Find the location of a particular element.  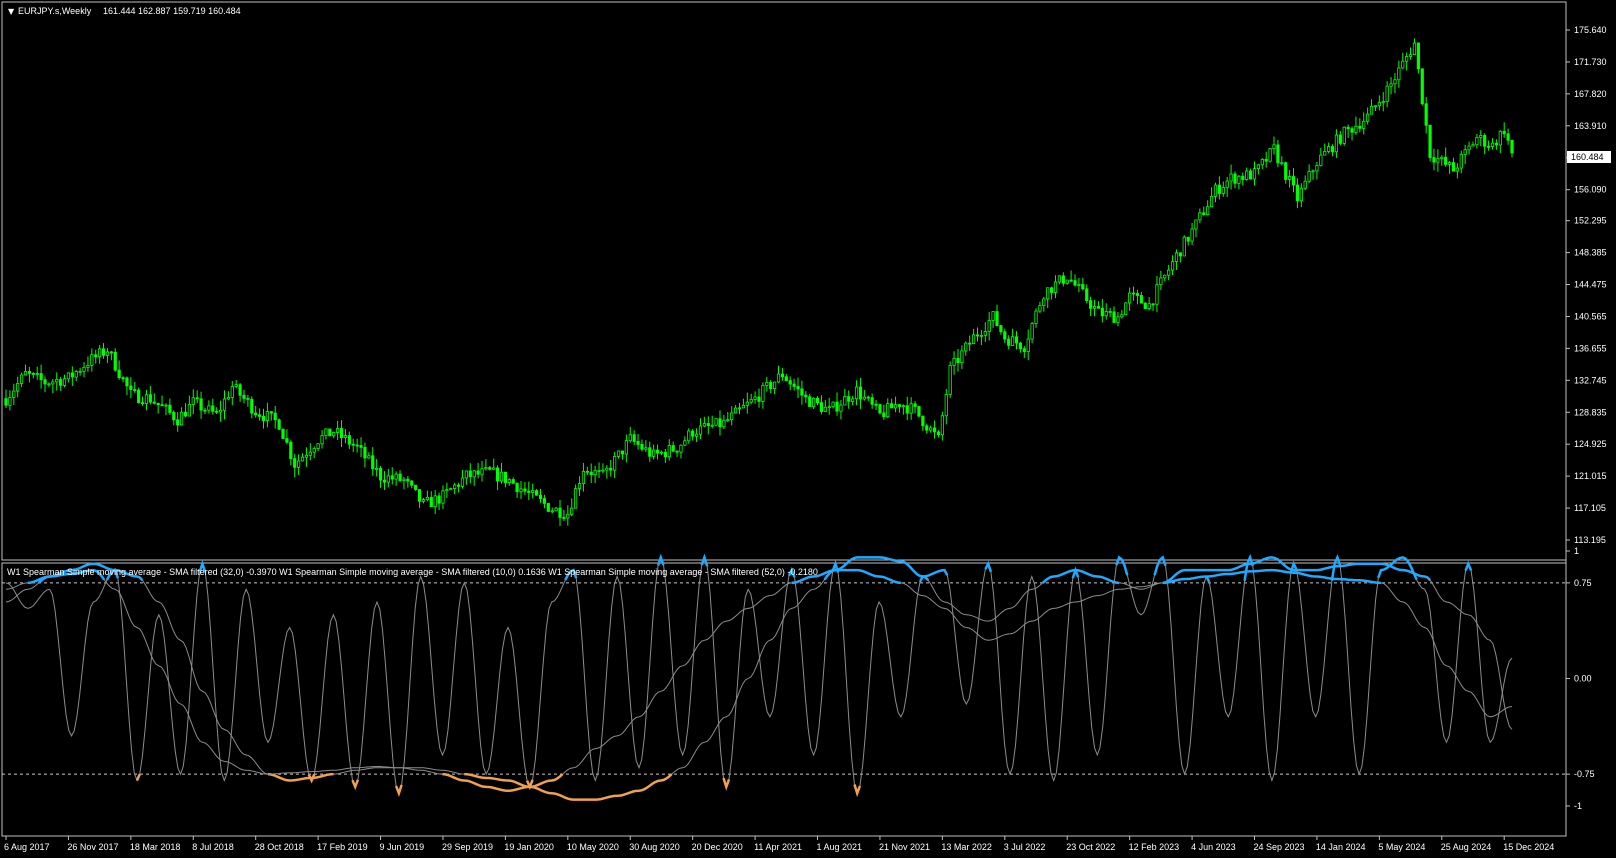

dropdown-arrow-icon: ▼ is located at coordinates (11, 11).